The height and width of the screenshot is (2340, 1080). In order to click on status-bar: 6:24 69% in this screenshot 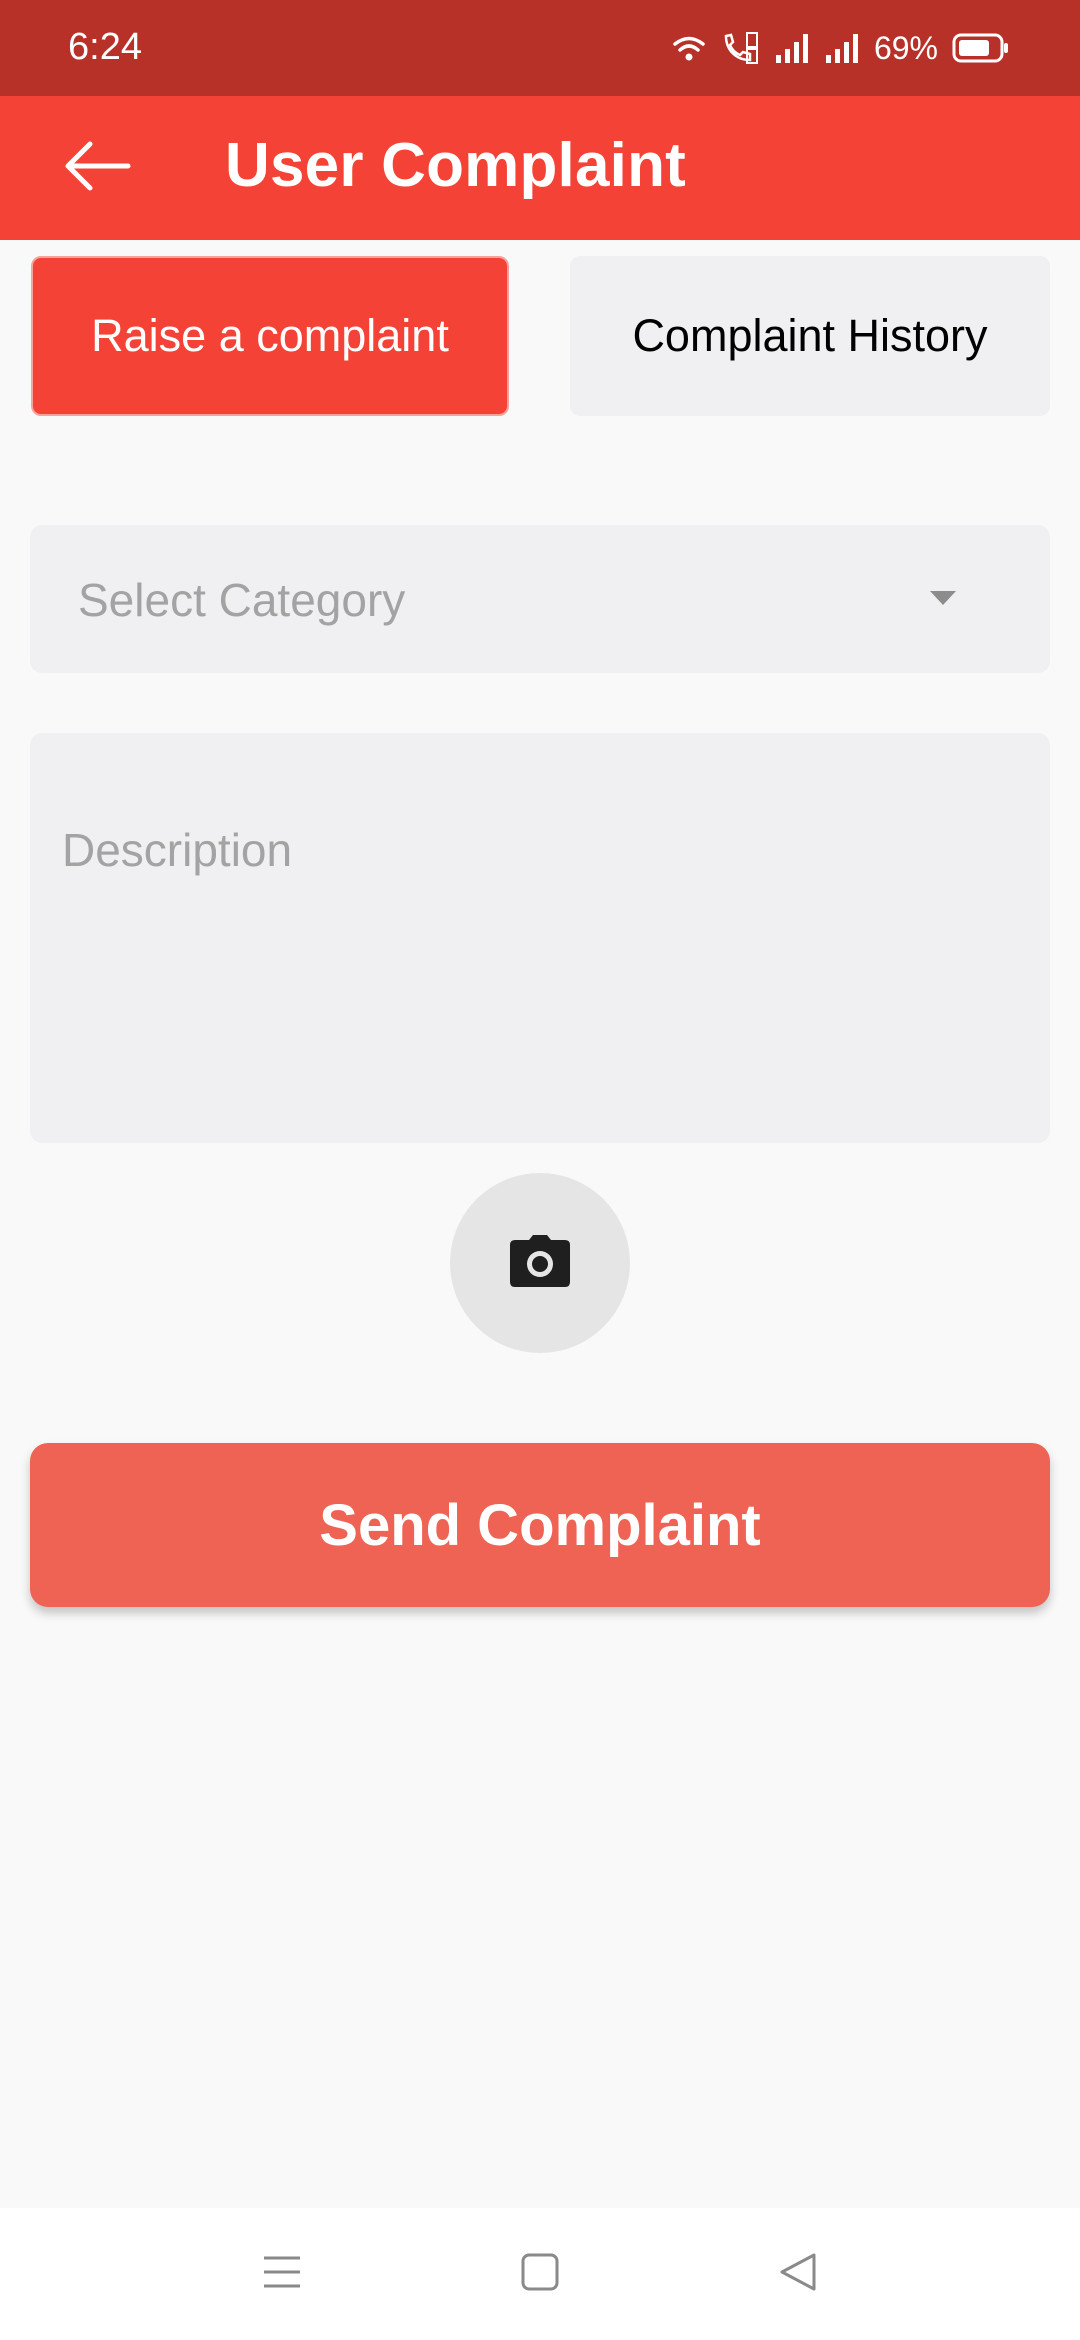, I will do `click(540, 48)`.